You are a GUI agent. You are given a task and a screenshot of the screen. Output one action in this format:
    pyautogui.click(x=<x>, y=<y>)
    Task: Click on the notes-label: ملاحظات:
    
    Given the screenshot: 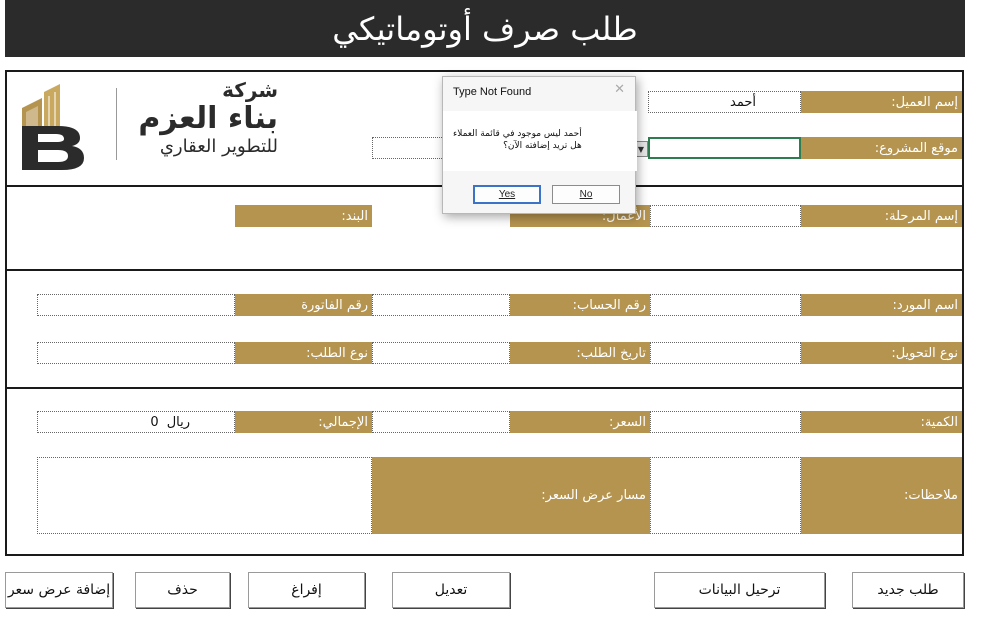 What is the action you would take?
    pyautogui.click(x=881, y=495)
    